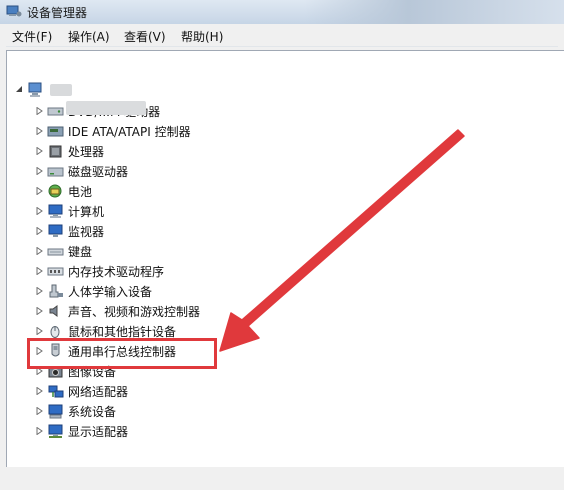  Describe the element at coordinates (166, 431) in the screenshot. I see `tree-item-display-adapter: 显示适配器` at that location.